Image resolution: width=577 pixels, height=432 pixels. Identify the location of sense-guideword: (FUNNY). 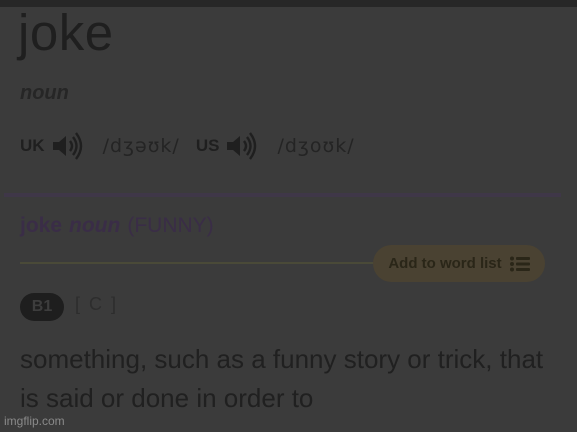
(170, 225).